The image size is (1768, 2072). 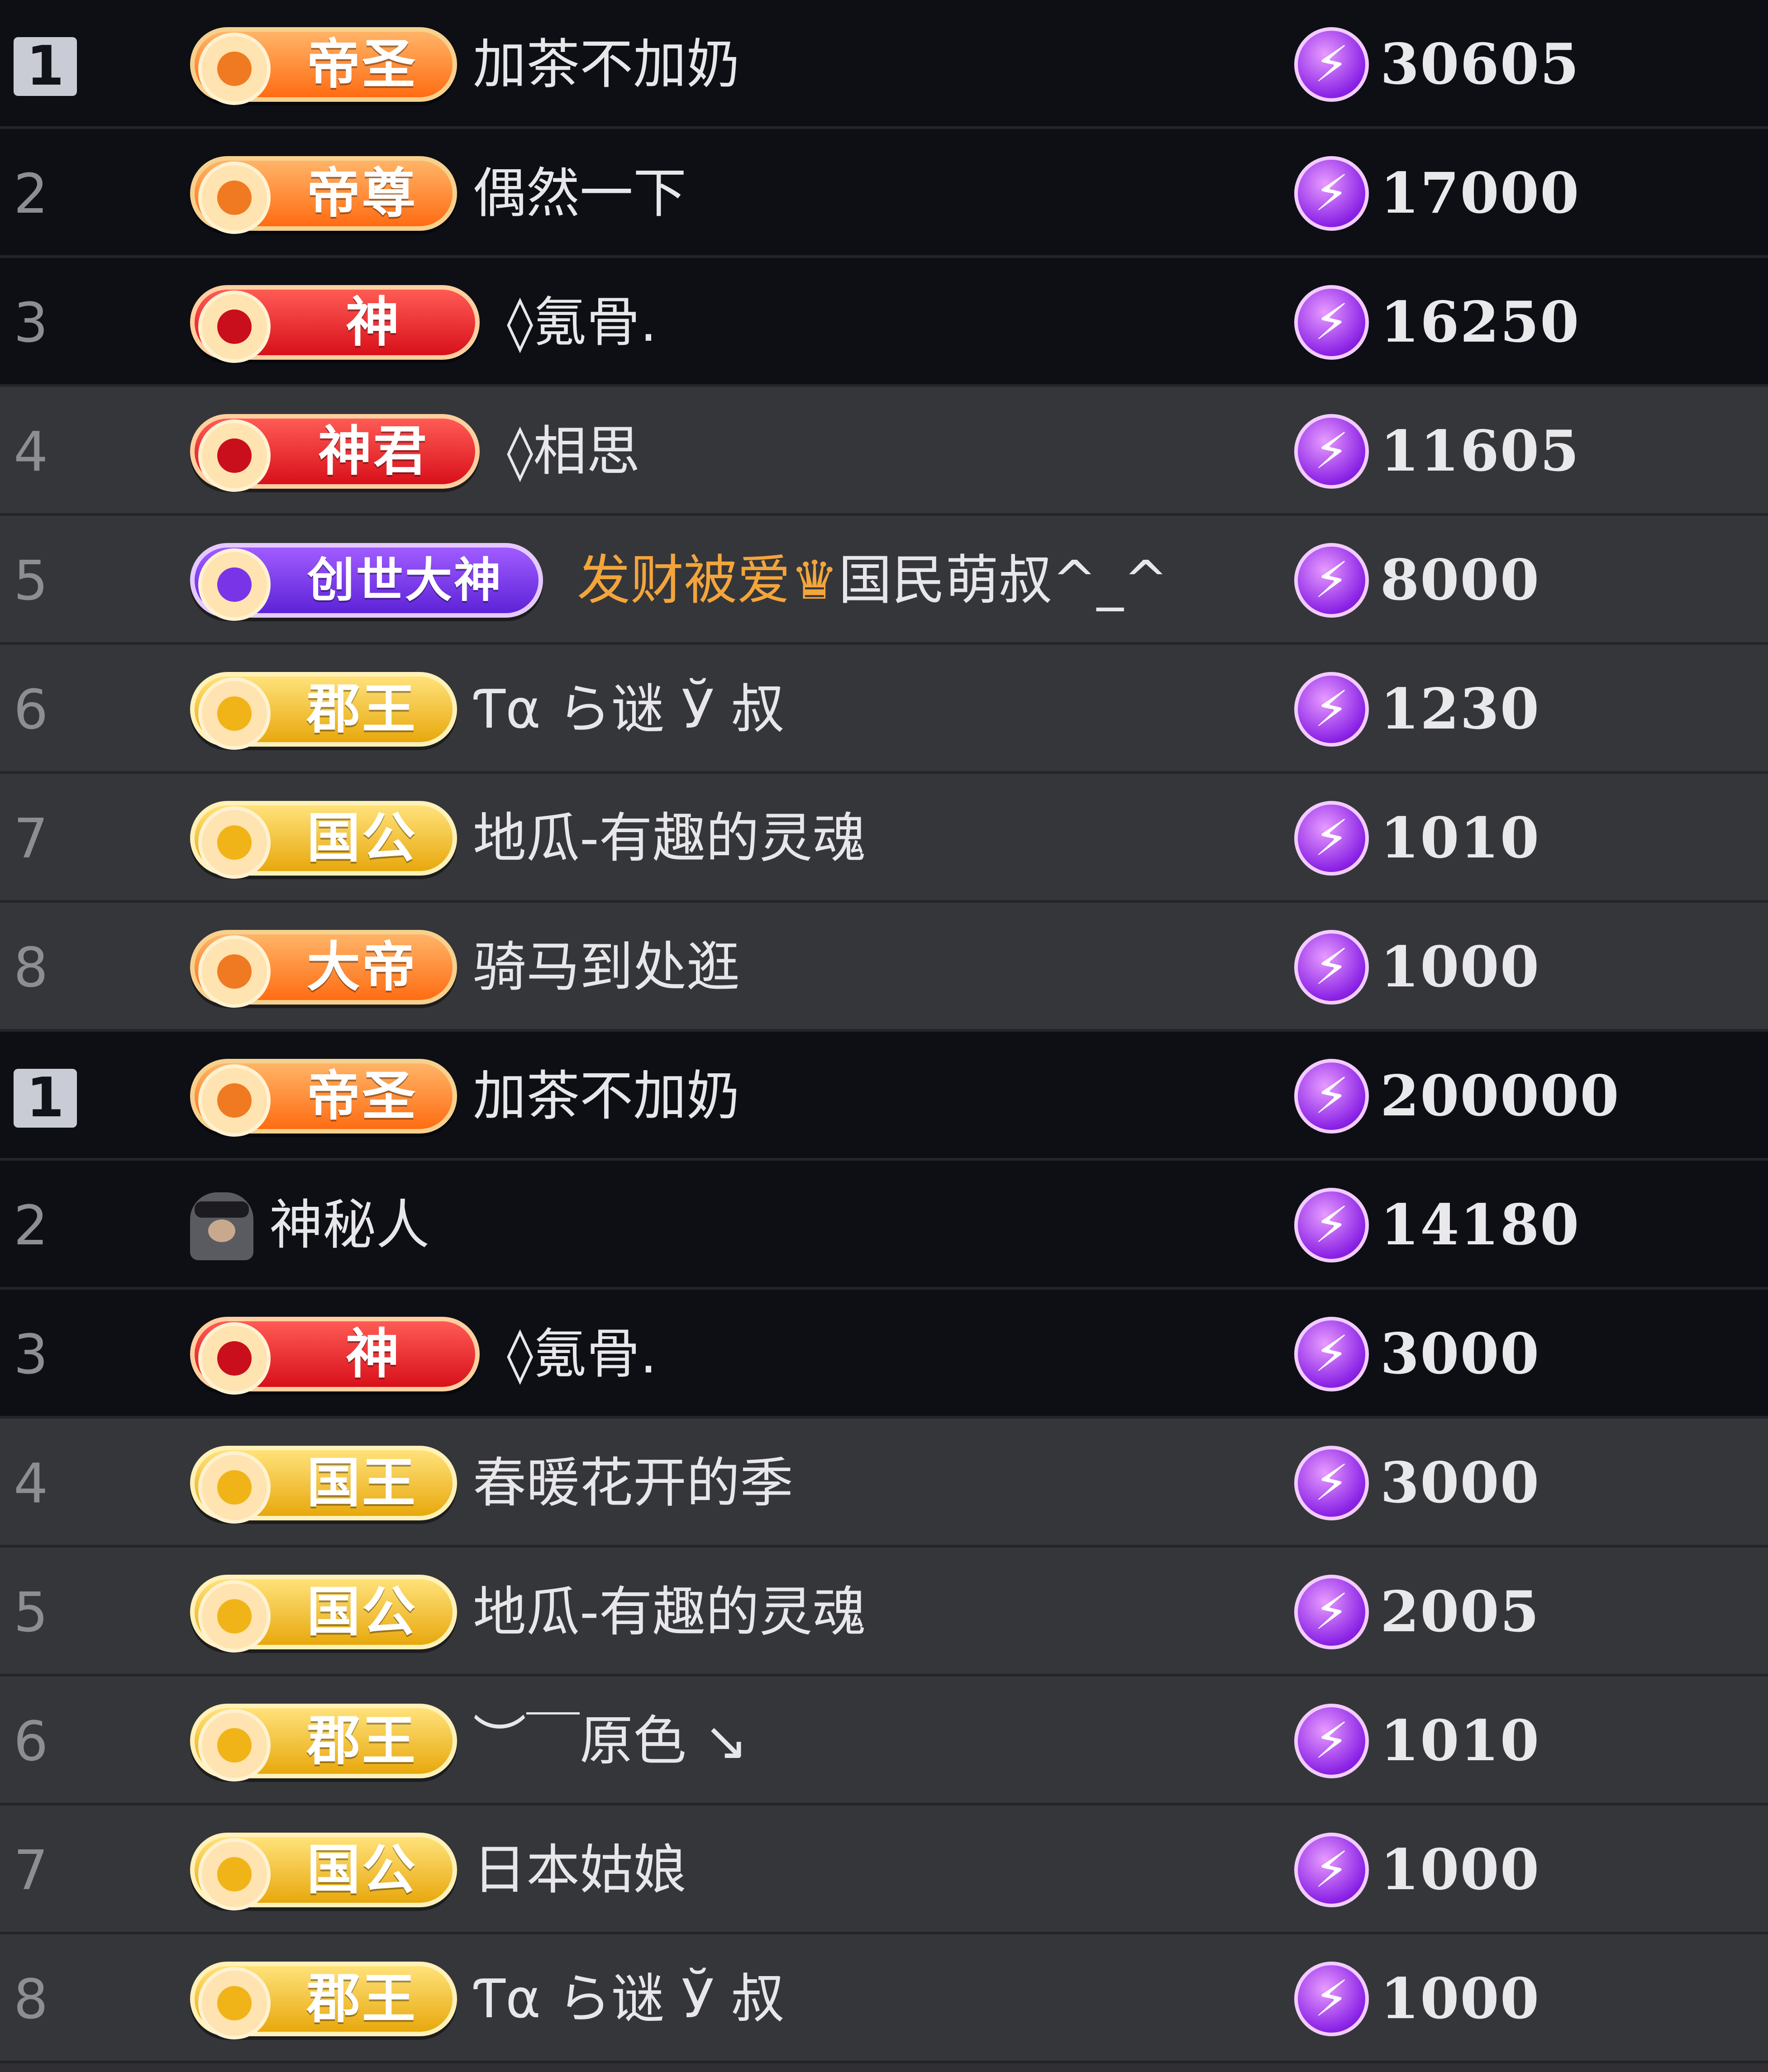 What do you see at coordinates (633, 1483) in the screenshot?
I see `user-name: 春暖花开的季` at bounding box center [633, 1483].